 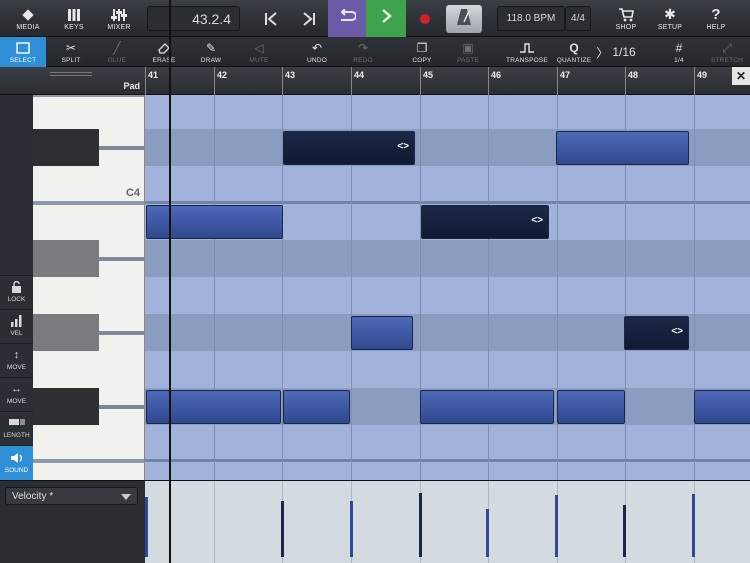 What do you see at coordinates (574, 47) in the screenshot?
I see `quantize-icon: Q` at bounding box center [574, 47].